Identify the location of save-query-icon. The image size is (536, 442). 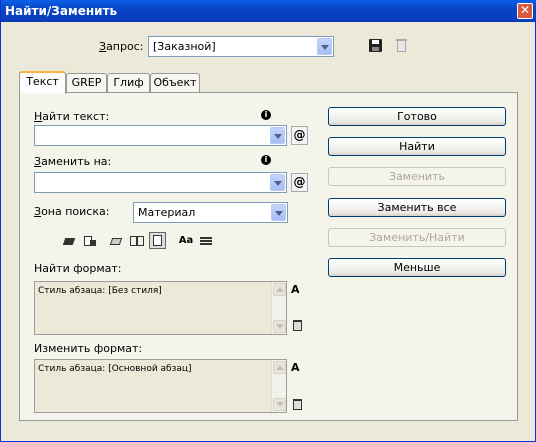
(375, 45).